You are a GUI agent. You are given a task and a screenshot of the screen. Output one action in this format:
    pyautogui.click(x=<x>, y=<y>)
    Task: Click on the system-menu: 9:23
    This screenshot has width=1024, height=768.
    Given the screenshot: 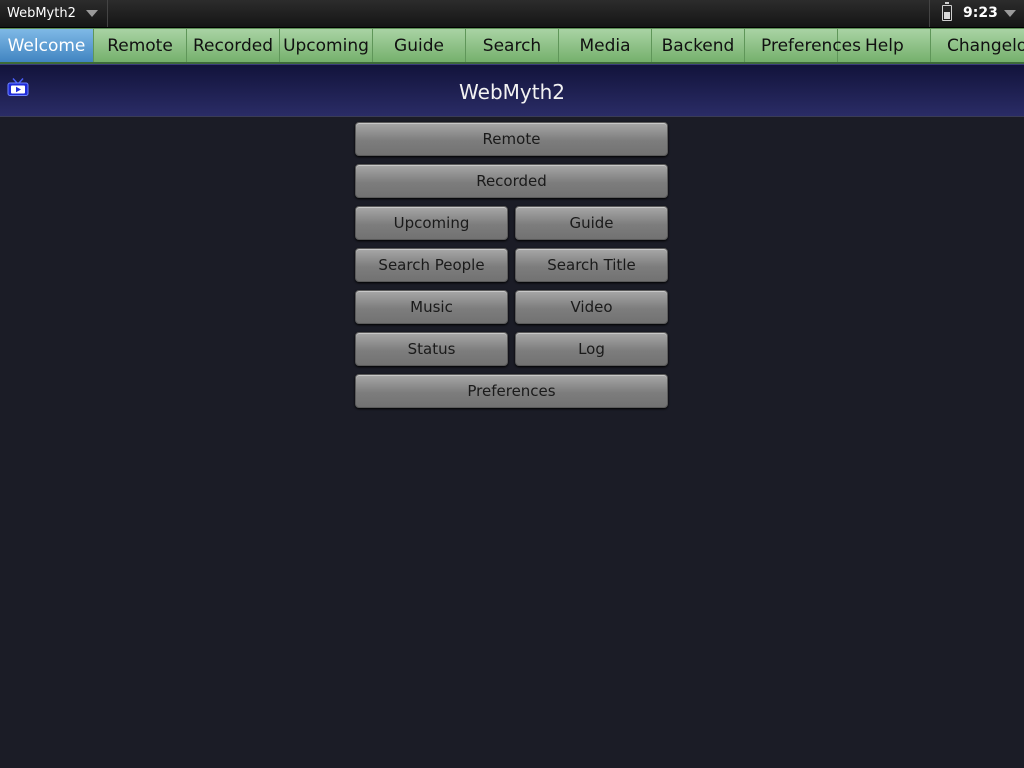 What is the action you would take?
    pyautogui.click(x=976, y=13)
    